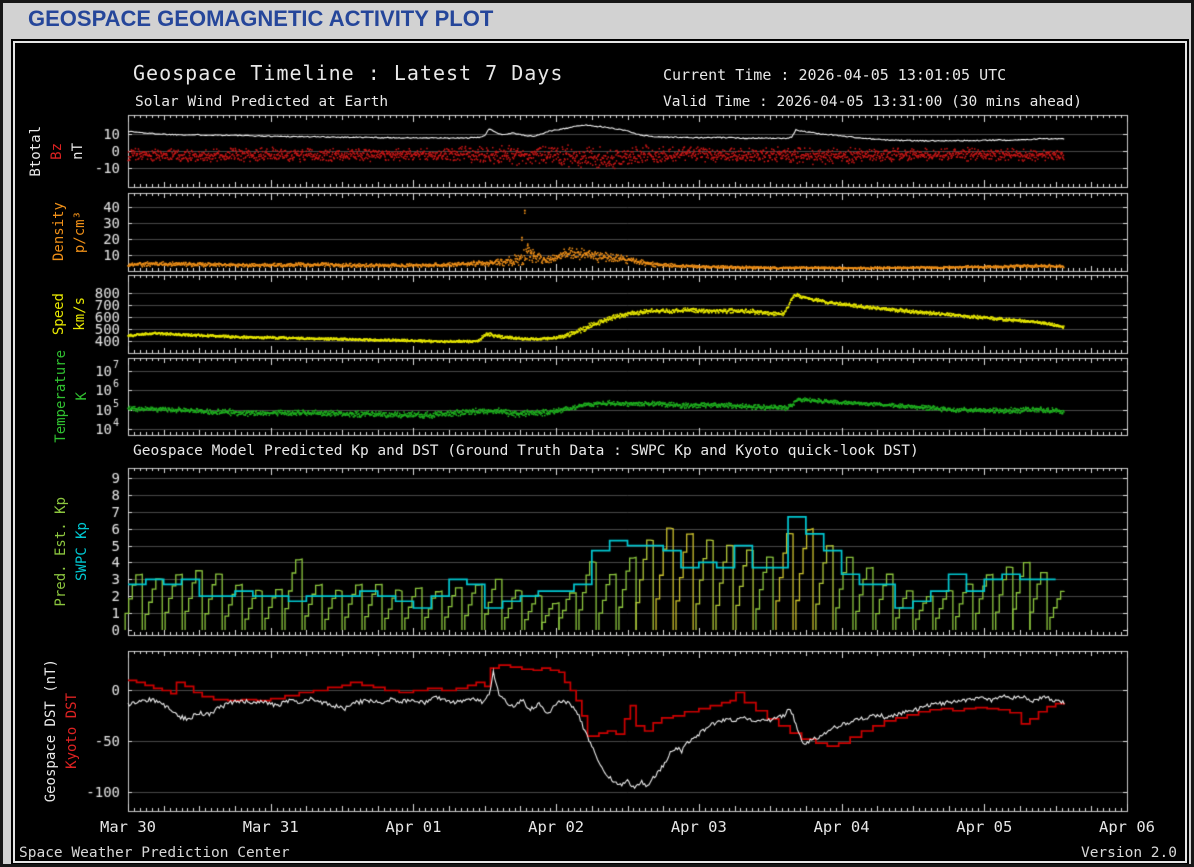 The width and height of the screenshot is (1194, 867). Describe the element at coordinates (1128, 853) in the screenshot. I see `footer-version: Version 2.0` at that location.